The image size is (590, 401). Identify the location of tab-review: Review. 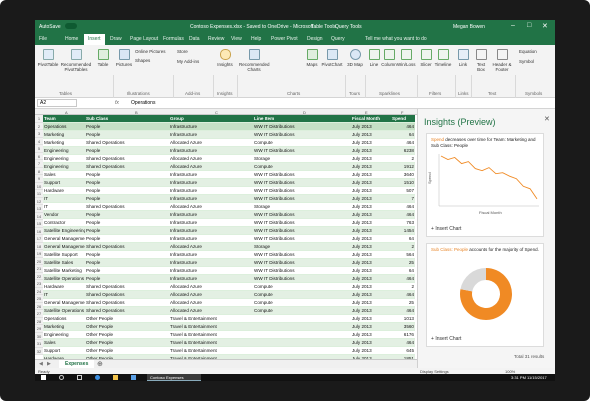
(216, 39).